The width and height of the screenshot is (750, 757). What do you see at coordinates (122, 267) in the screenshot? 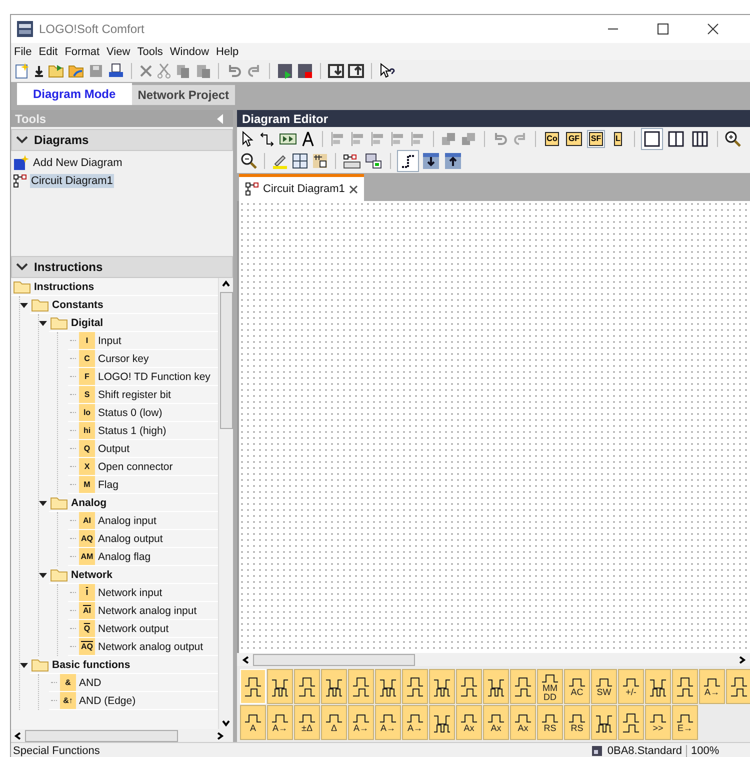
I see `section-header: Instructions` at bounding box center [122, 267].